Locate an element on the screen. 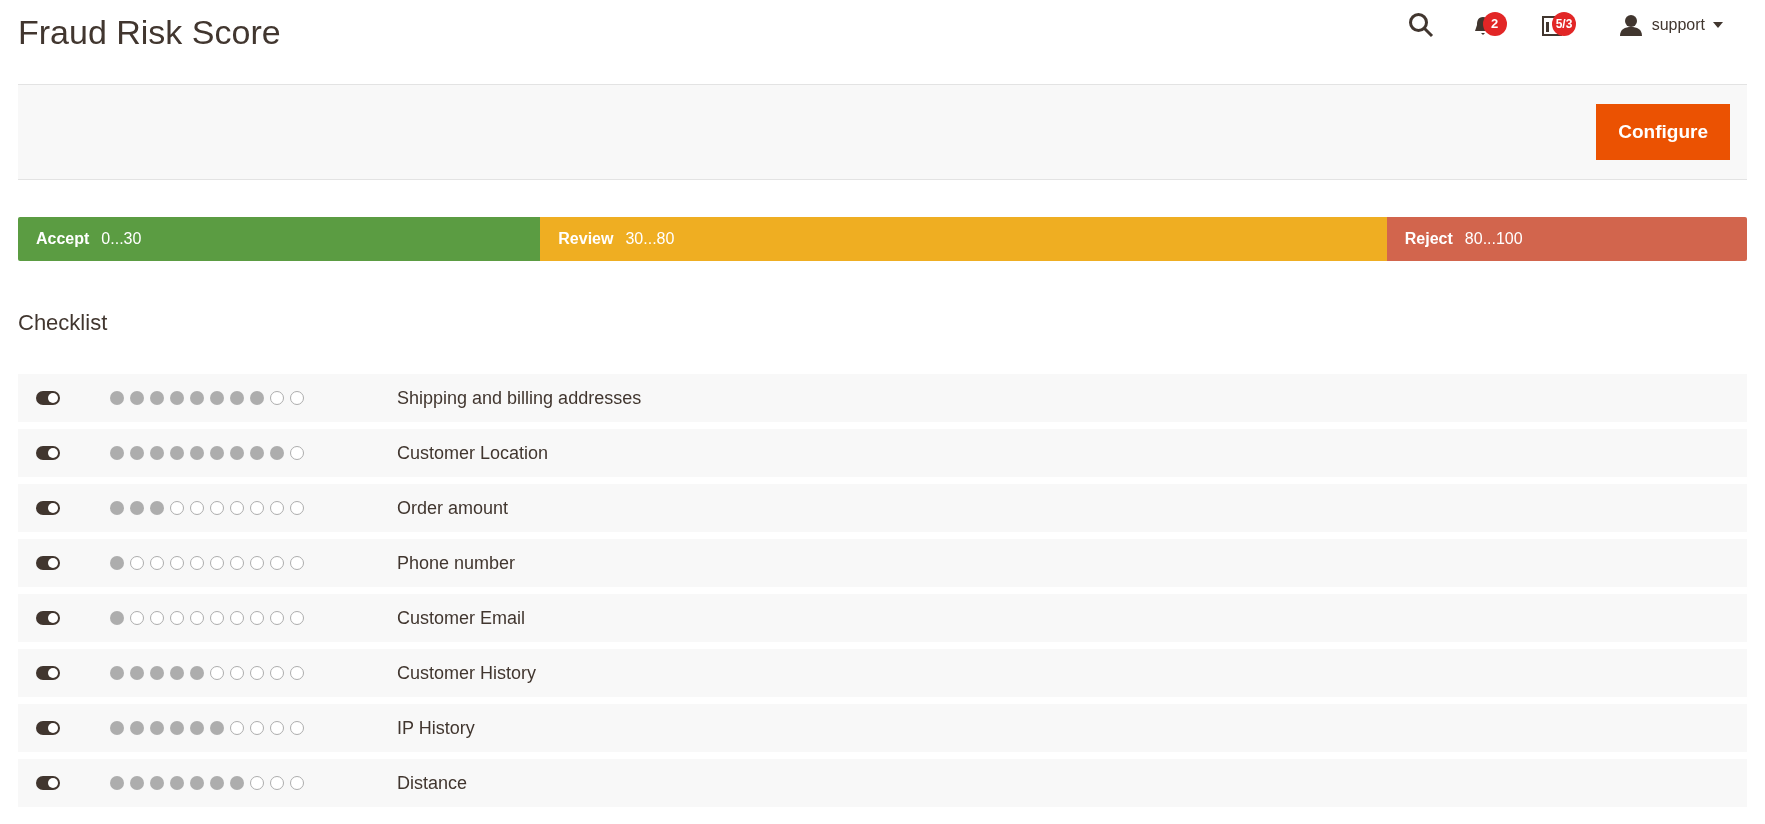 This screenshot has height=824, width=1765. check-name: Customer Email is located at coordinates (461, 618).